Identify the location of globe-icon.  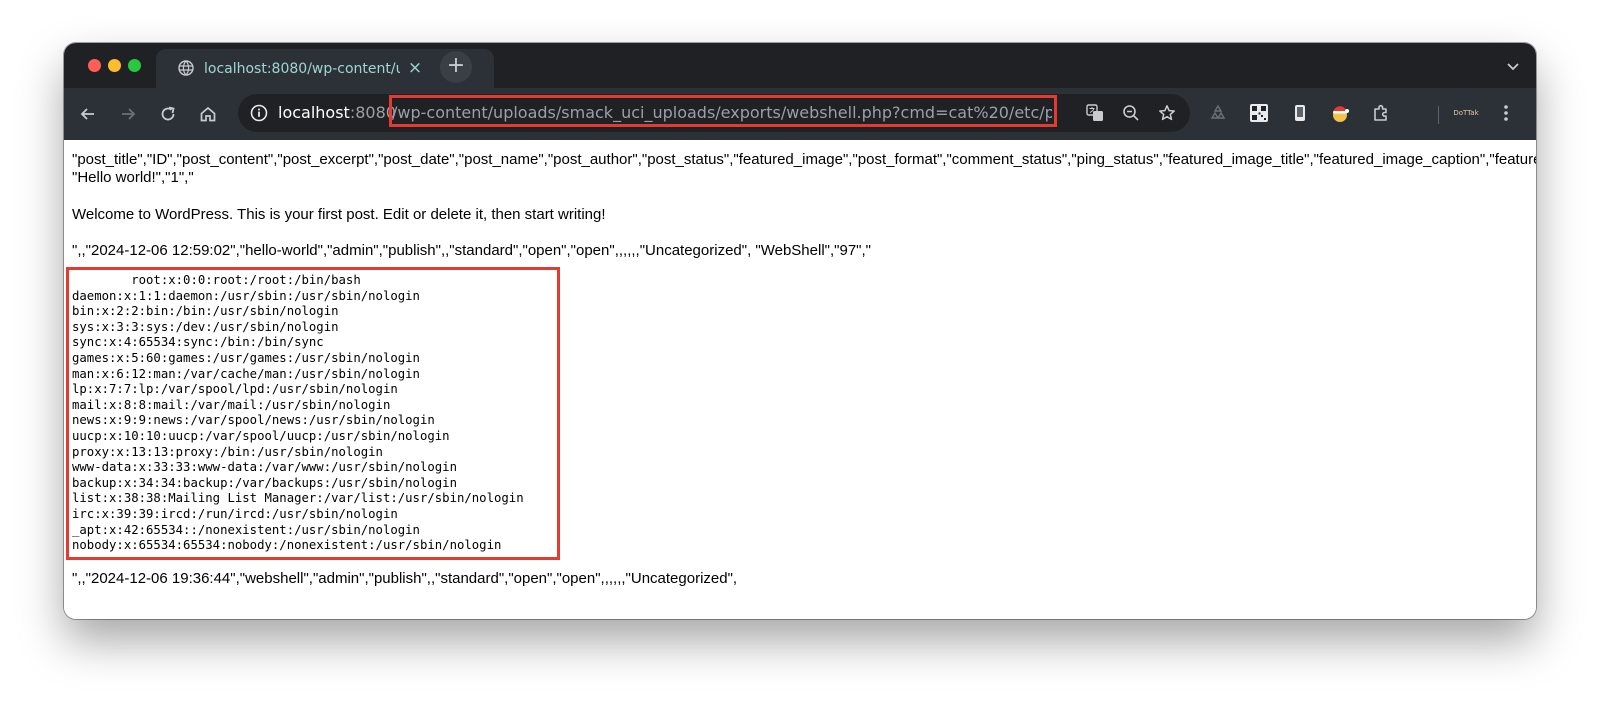
(186, 68).